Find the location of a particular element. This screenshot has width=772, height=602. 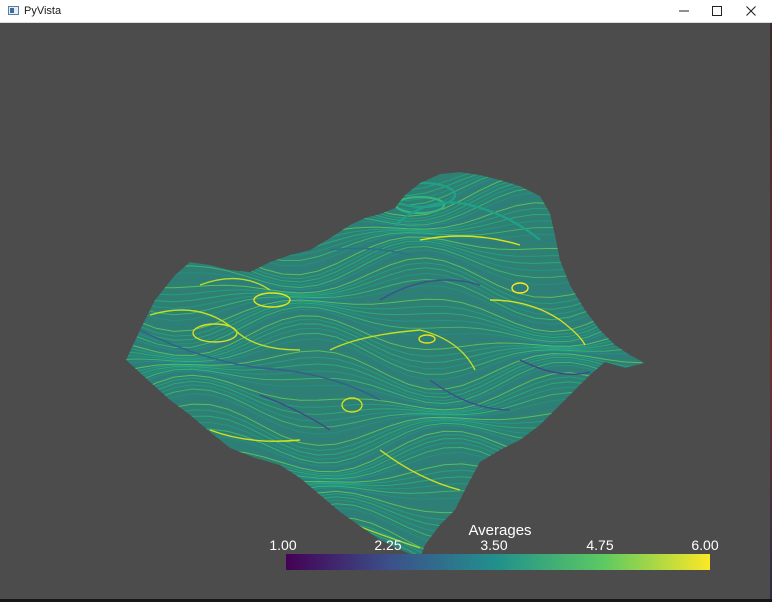

scalar-bar-tick-label: 4.75 is located at coordinates (600, 545).